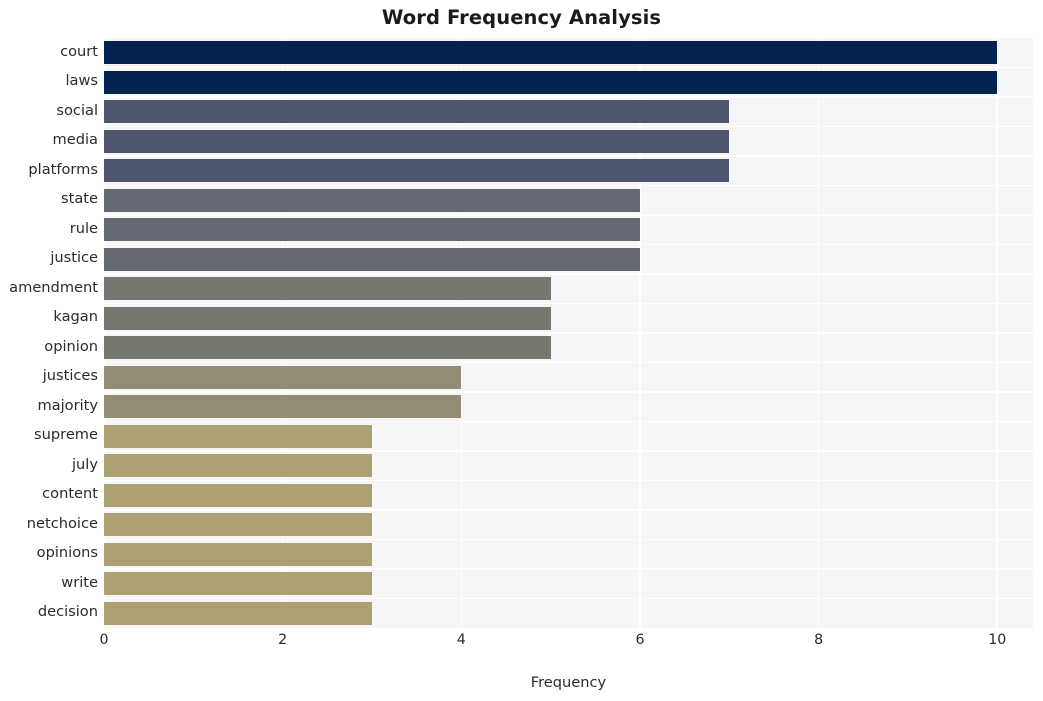 The width and height of the screenshot is (1043, 701). What do you see at coordinates (551, 53) in the screenshot?
I see `bar-court` at bounding box center [551, 53].